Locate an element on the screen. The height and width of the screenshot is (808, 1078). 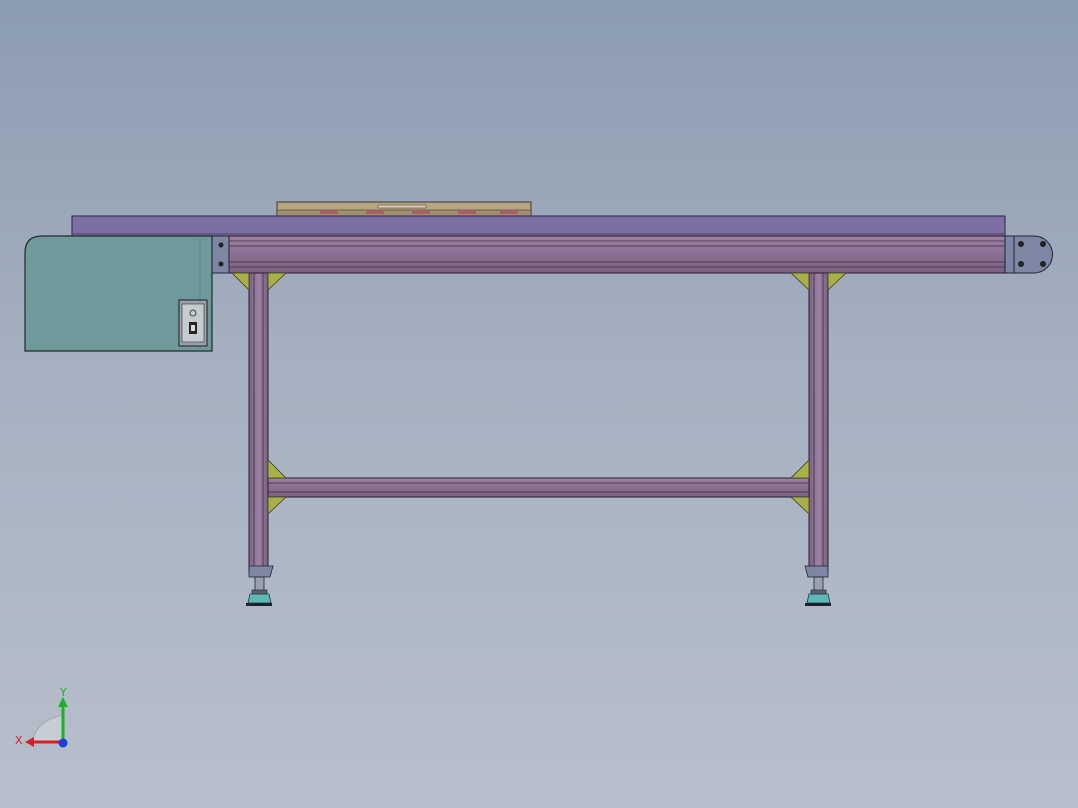
payload-tray is located at coordinates (404, 209).